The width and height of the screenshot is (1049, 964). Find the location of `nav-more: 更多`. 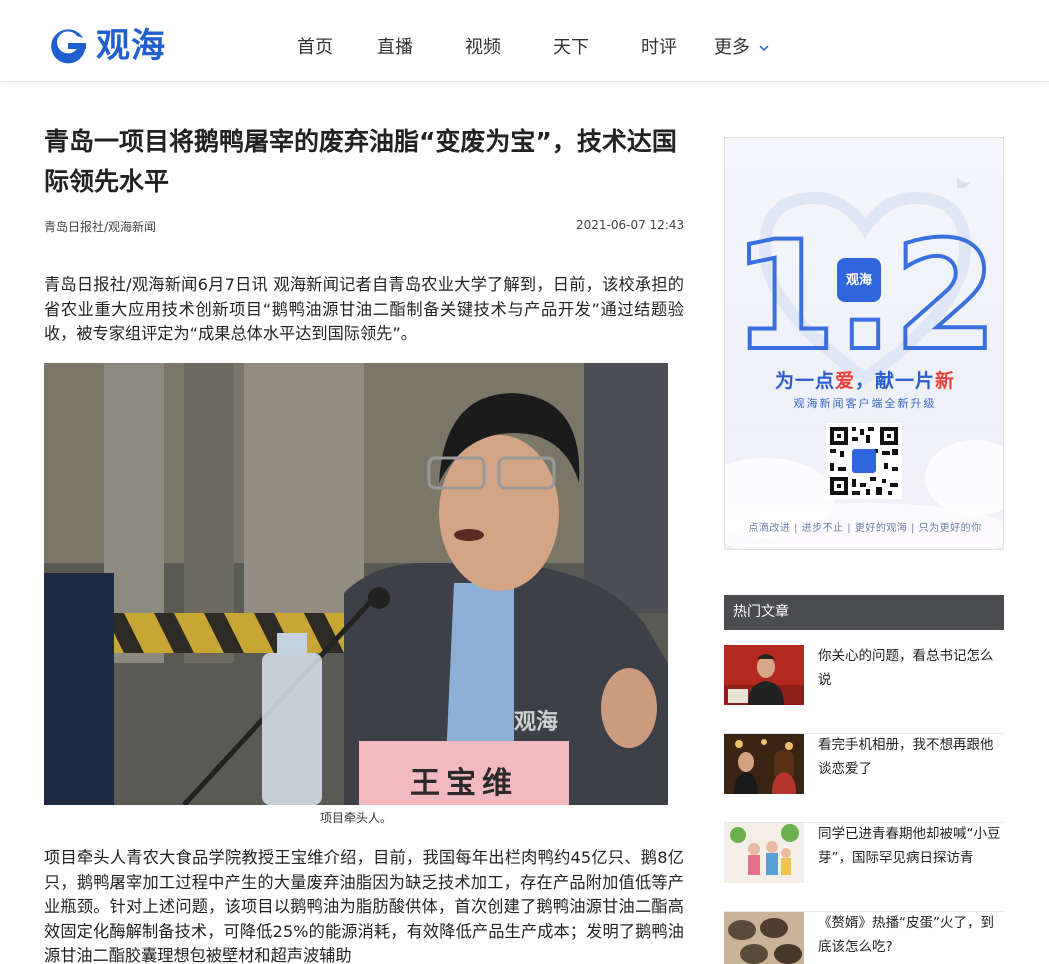

nav-more: 更多 is located at coordinates (742, 48).